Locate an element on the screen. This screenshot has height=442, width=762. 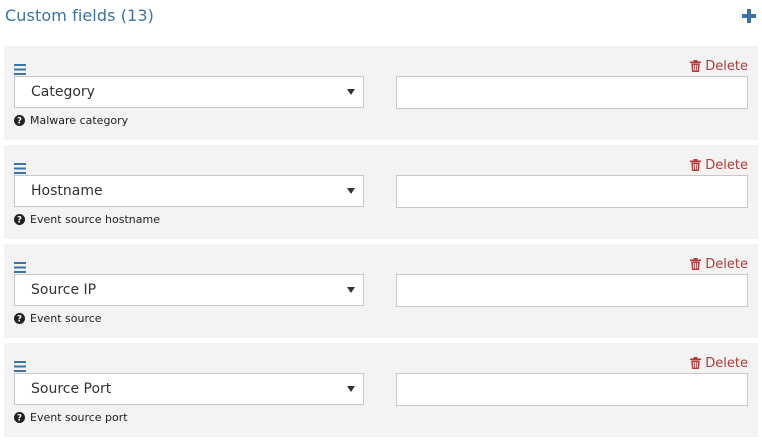
field-type-value: Source IP is located at coordinates (64, 290).